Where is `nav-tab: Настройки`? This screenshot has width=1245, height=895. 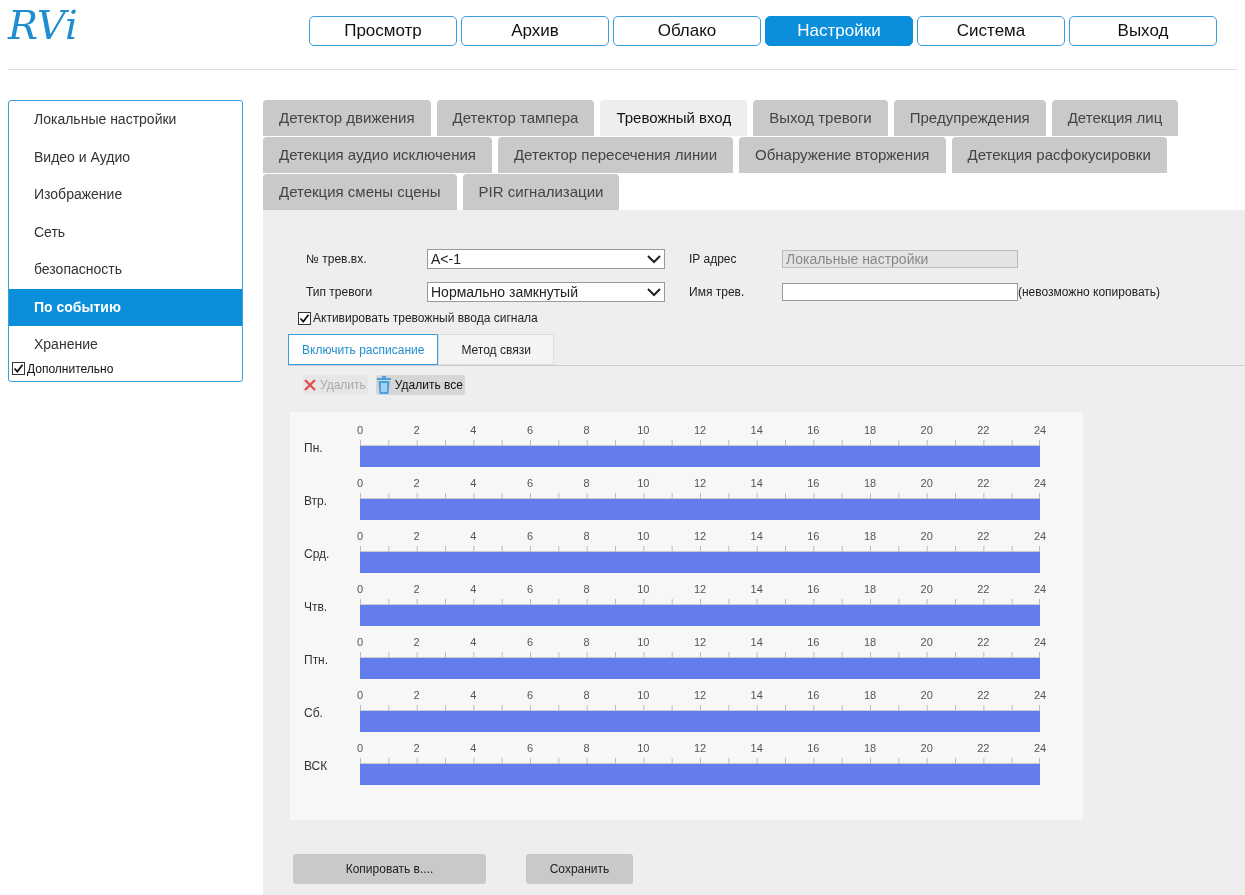 nav-tab: Настройки is located at coordinates (839, 30).